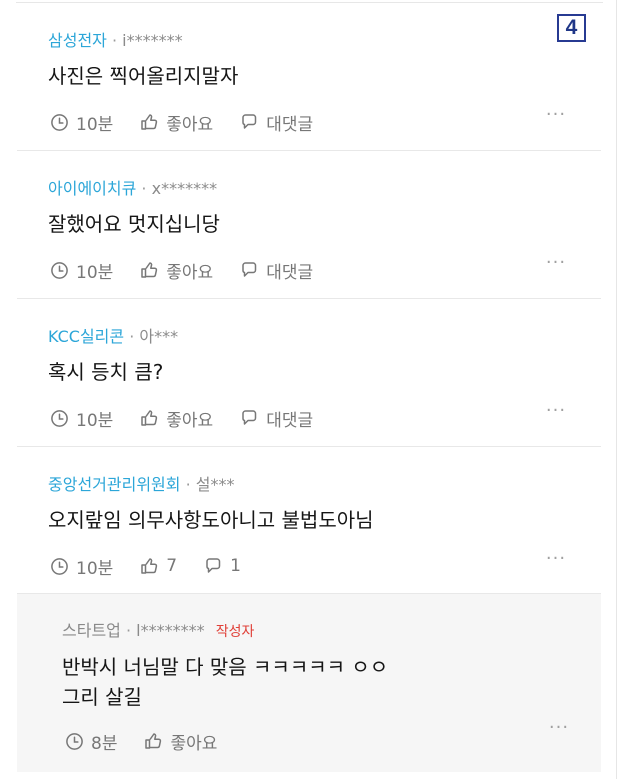 The image size is (619, 779). I want to click on comment-meta: KCC실리콘 · 아***, so click(113, 337).